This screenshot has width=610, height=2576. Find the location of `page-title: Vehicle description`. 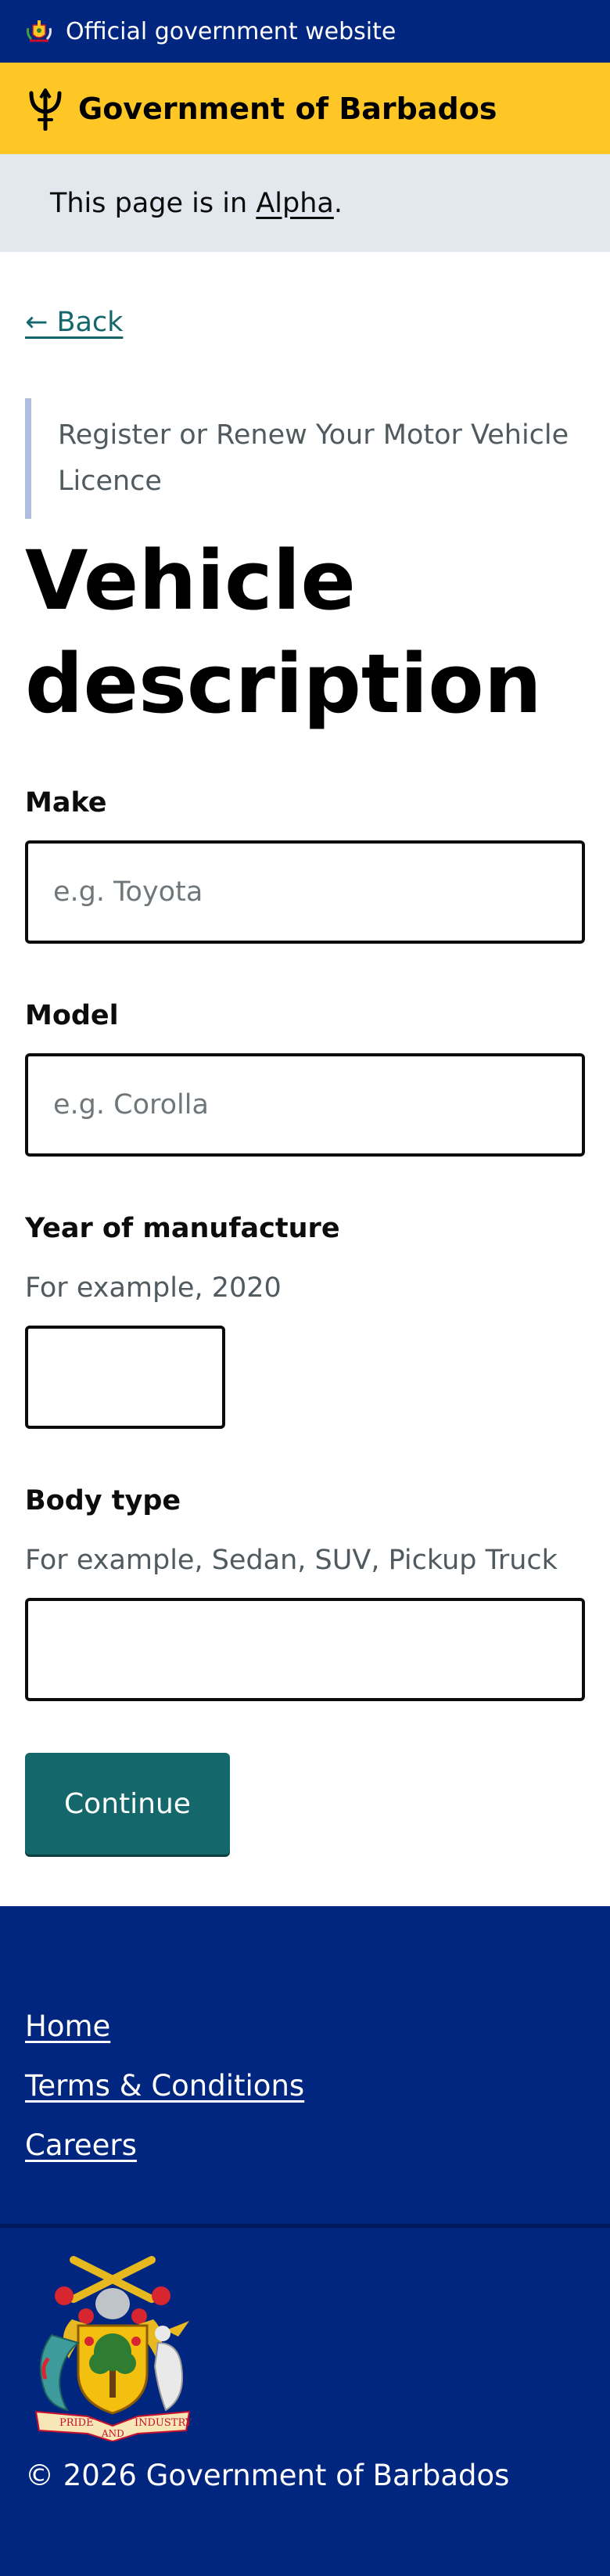

page-title: Vehicle description is located at coordinates (283, 633).